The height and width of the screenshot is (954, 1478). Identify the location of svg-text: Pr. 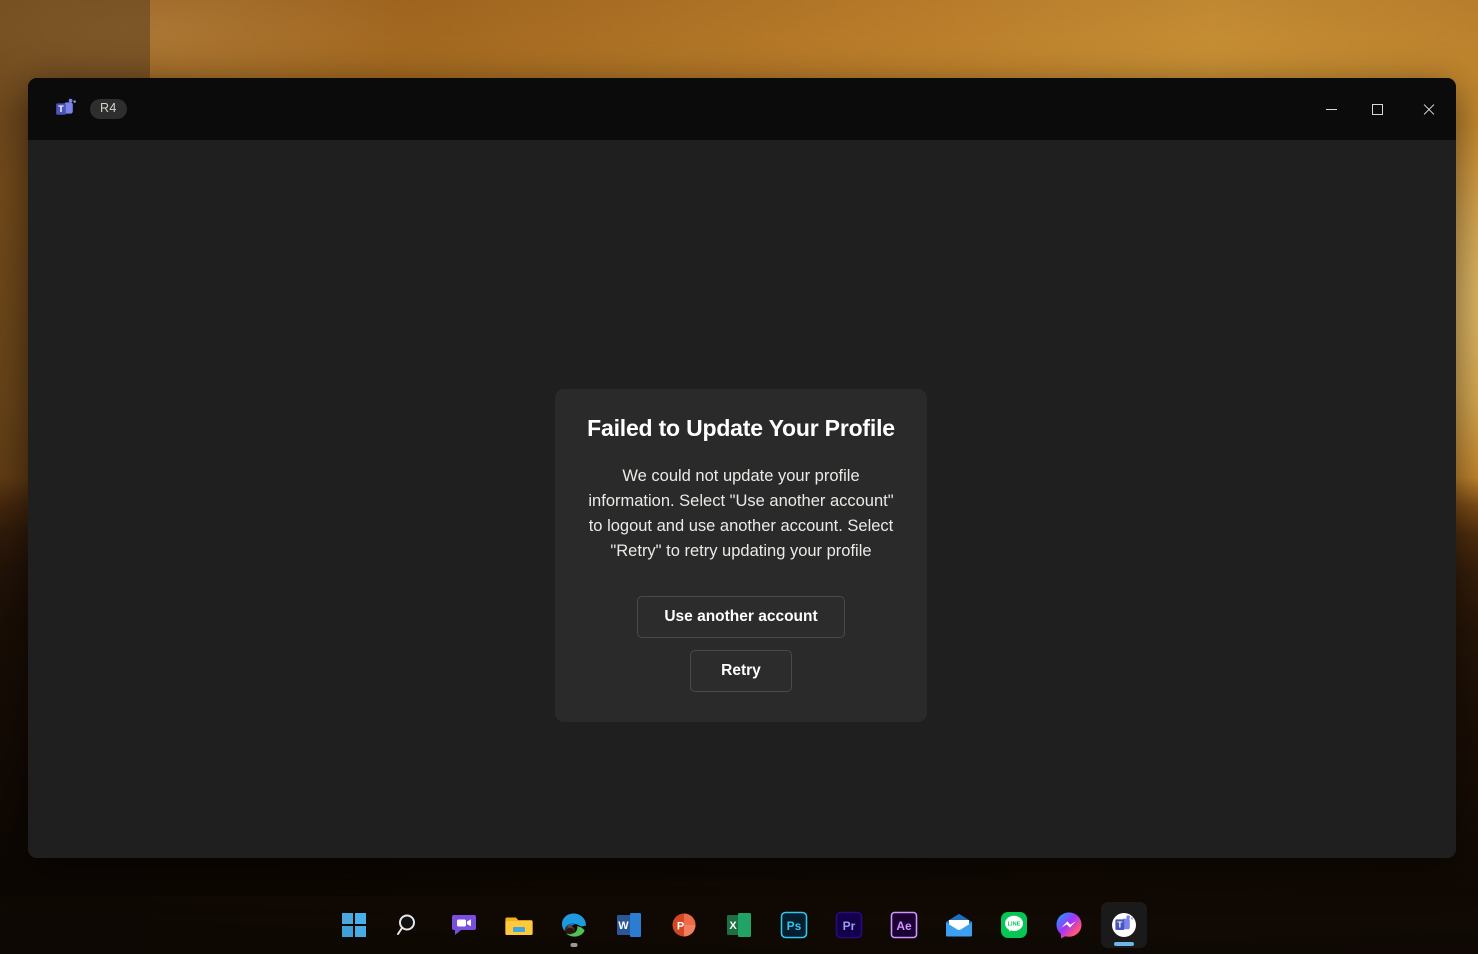
(849, 926).